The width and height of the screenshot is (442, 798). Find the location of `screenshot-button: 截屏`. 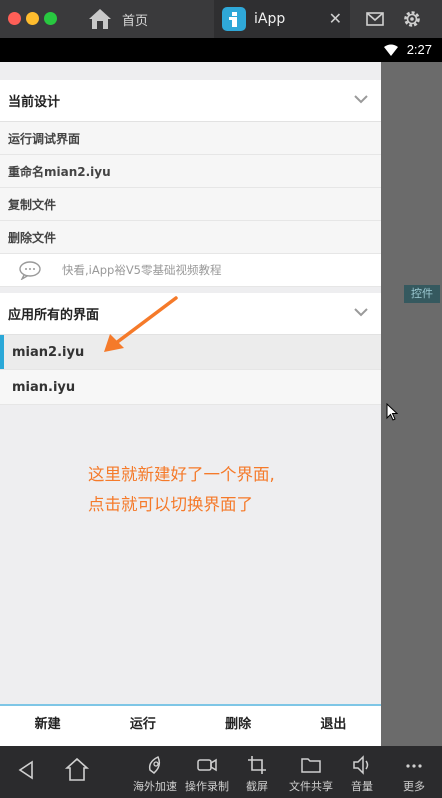

screenshot-button: 截屏 is located at coordinates (257, 772).